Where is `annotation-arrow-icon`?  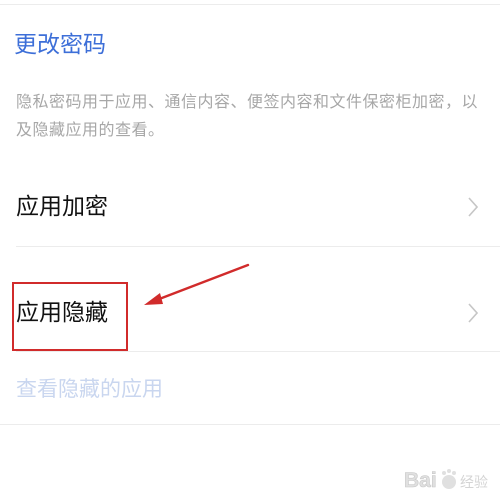 annotation-arrow-icon is located at coordinates (197, 284).